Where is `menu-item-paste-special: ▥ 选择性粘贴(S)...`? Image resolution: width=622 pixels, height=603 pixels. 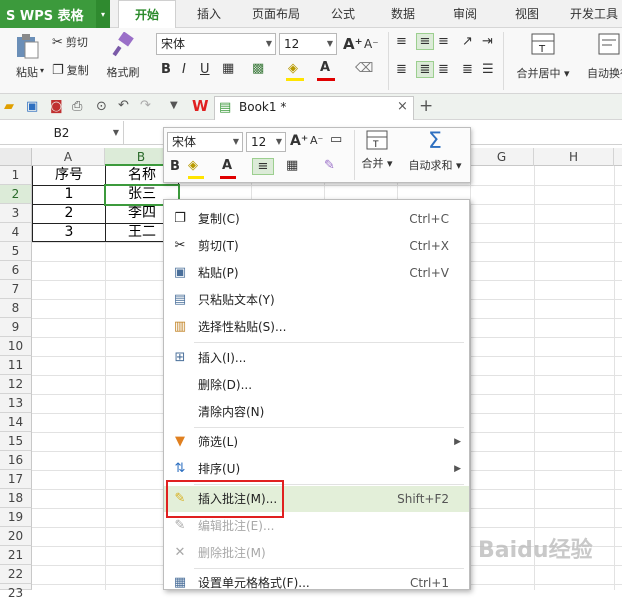
menu-item-paste-special: ▥ 选择性粘贴(S)... is located at coordinates (316, 327).